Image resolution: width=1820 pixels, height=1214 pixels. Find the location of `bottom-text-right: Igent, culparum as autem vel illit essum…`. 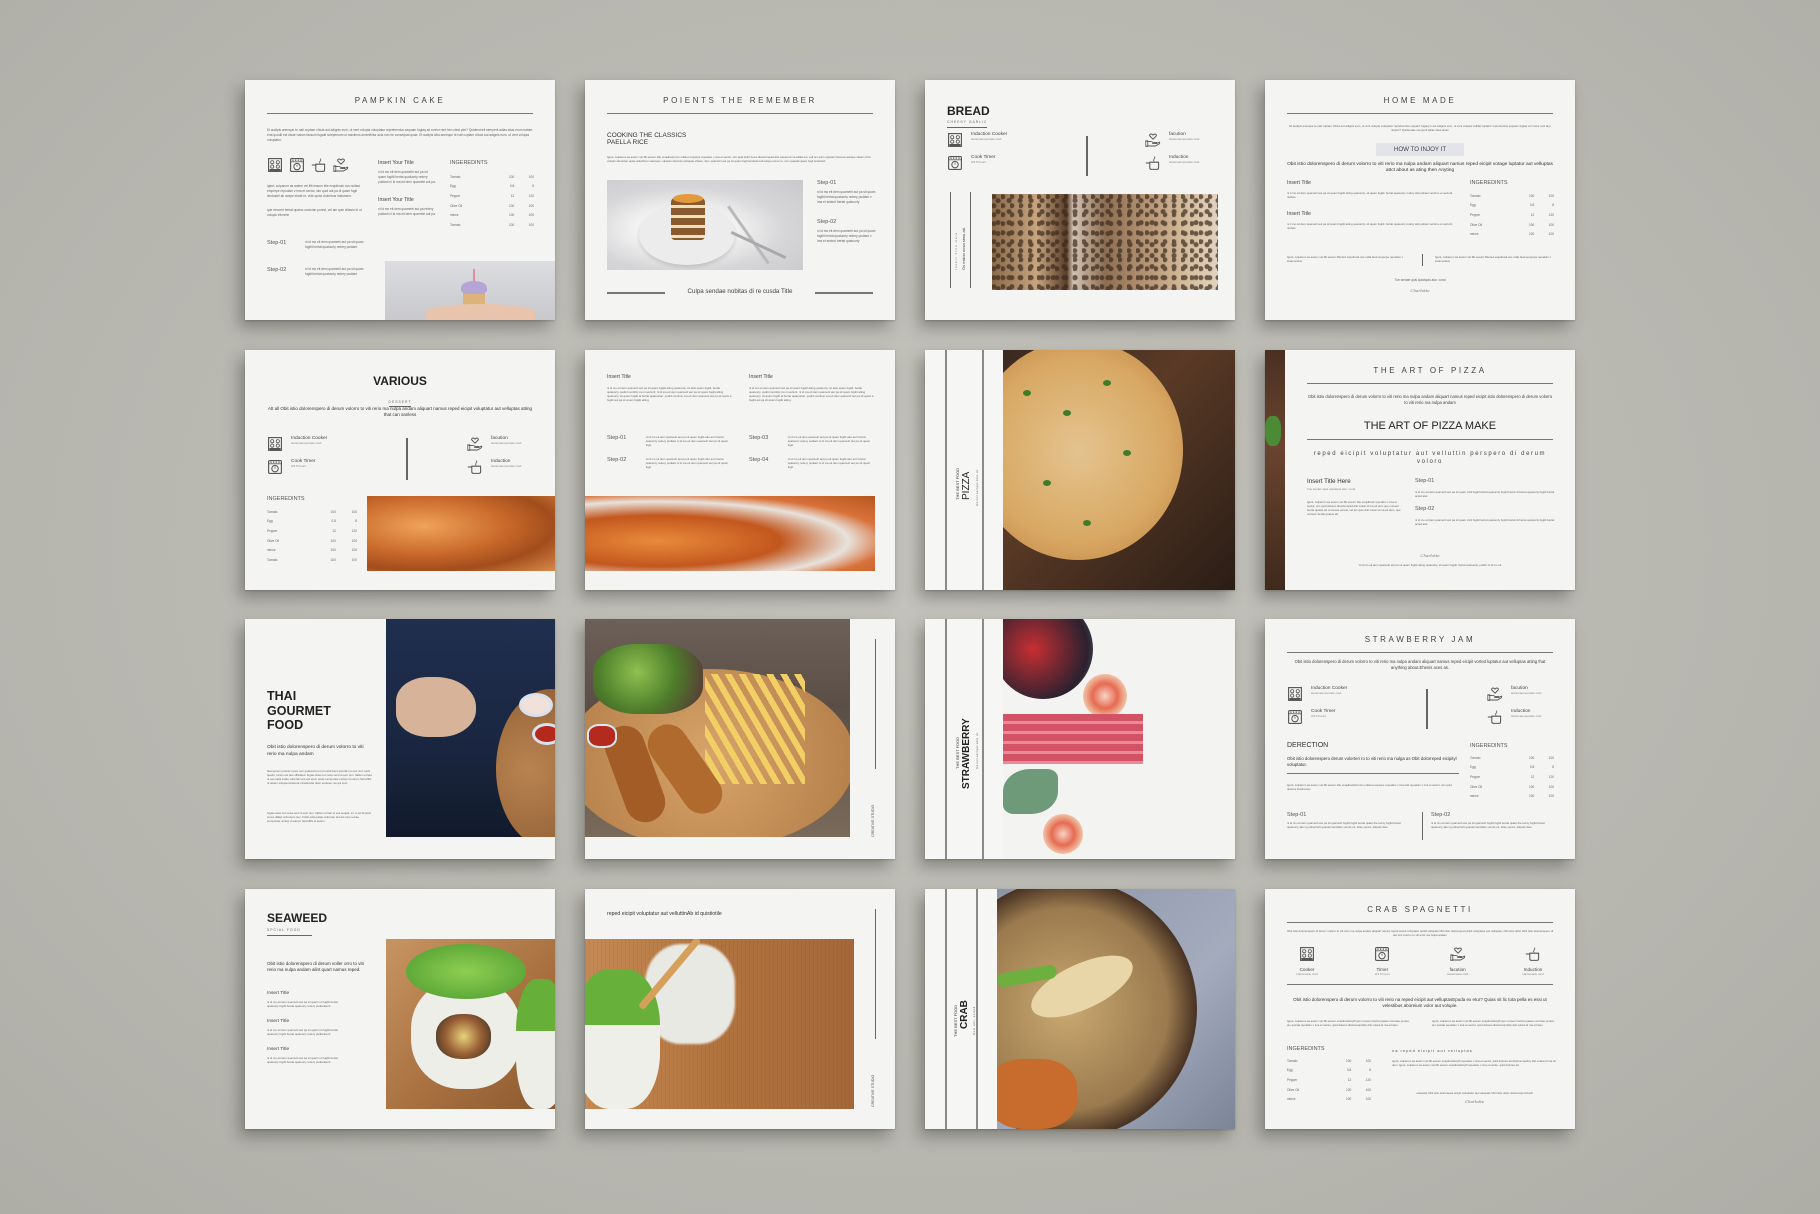

bottom-text-right: Igent, culparum as autem vel illit essum… is located at coordinates (1493, 259).